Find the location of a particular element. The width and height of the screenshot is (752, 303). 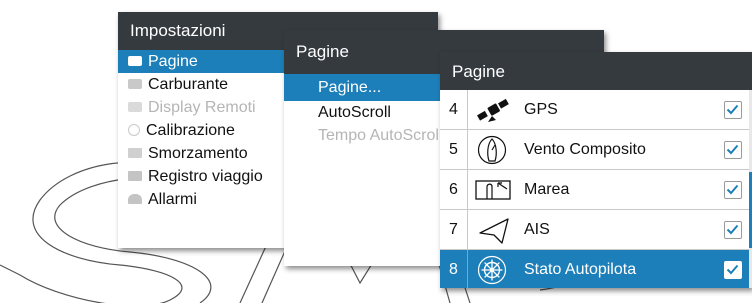

pages-icon is located at coordinates (135, 60).